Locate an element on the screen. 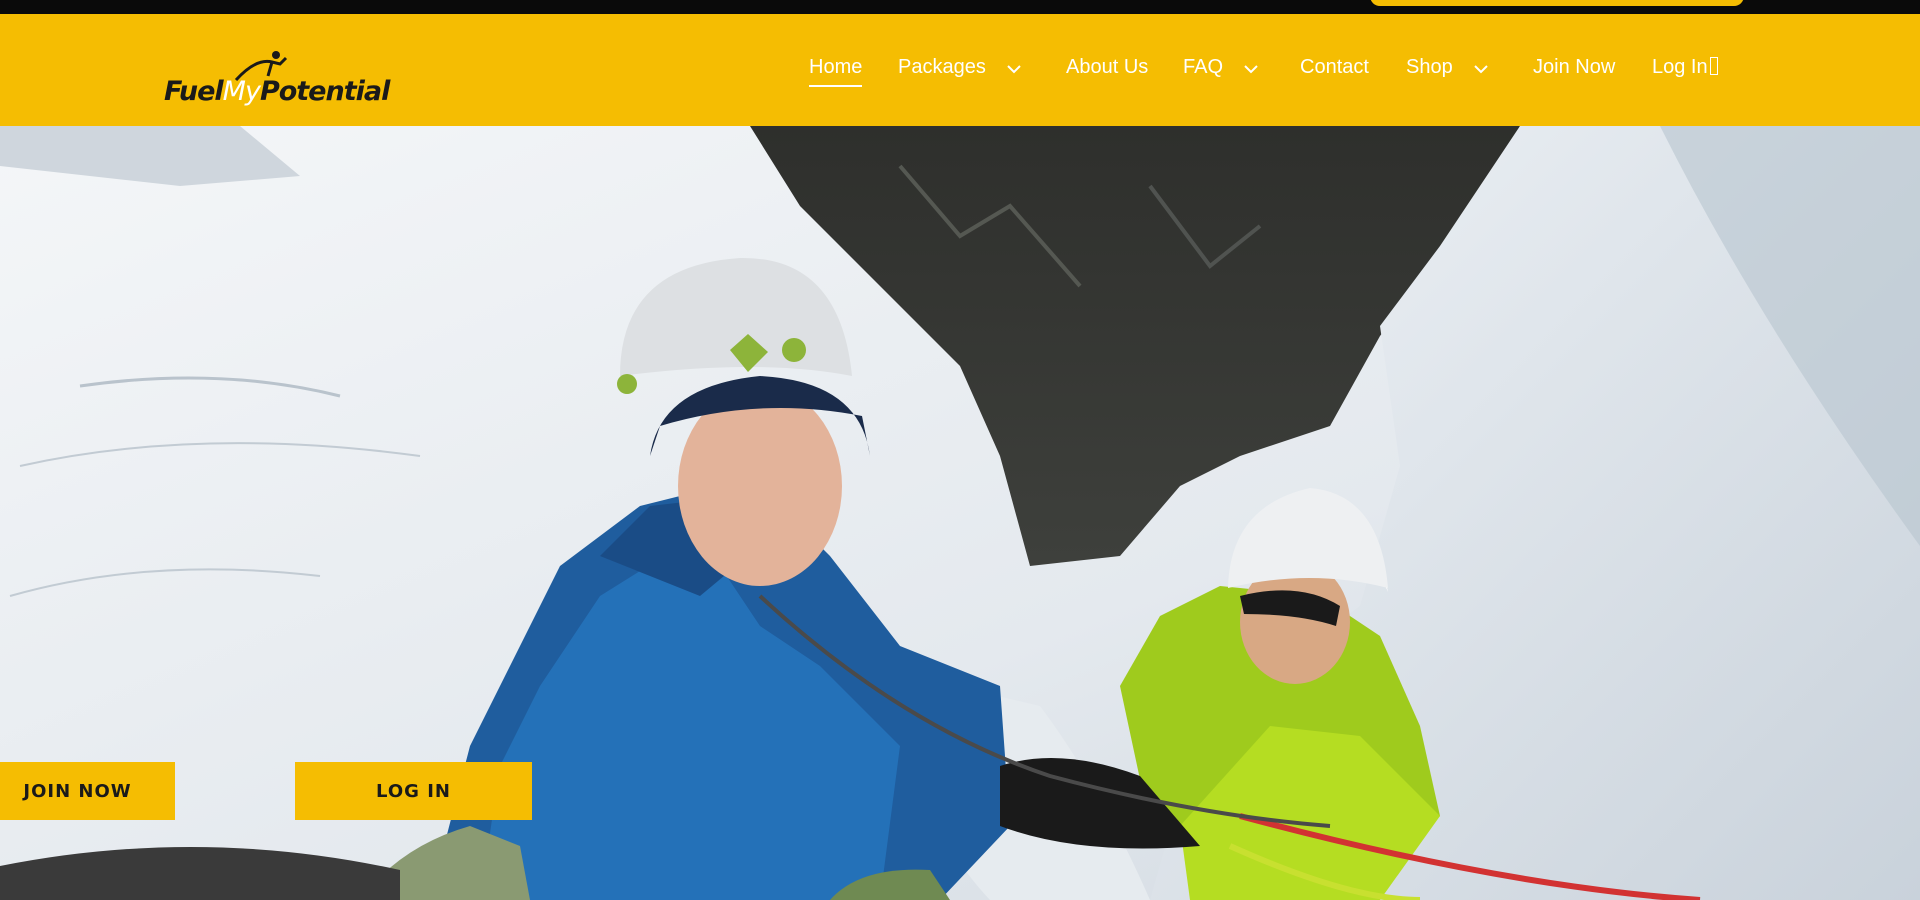  nav-home-label: Home is located at coordinates (836, 71).